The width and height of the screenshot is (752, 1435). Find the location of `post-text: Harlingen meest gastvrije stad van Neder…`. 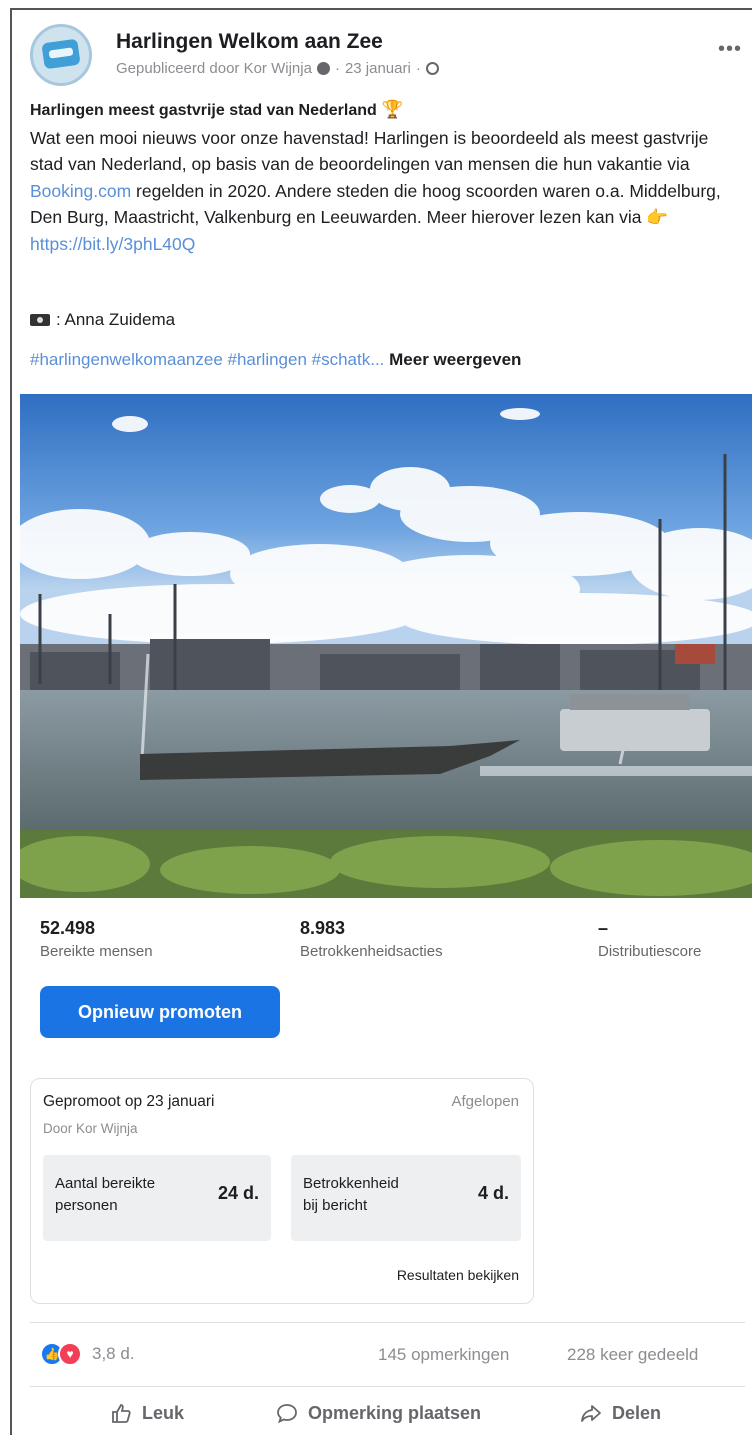

post-text: Harlingen meest gastvrije stad van Neder… is located at coordinates (387, 176).